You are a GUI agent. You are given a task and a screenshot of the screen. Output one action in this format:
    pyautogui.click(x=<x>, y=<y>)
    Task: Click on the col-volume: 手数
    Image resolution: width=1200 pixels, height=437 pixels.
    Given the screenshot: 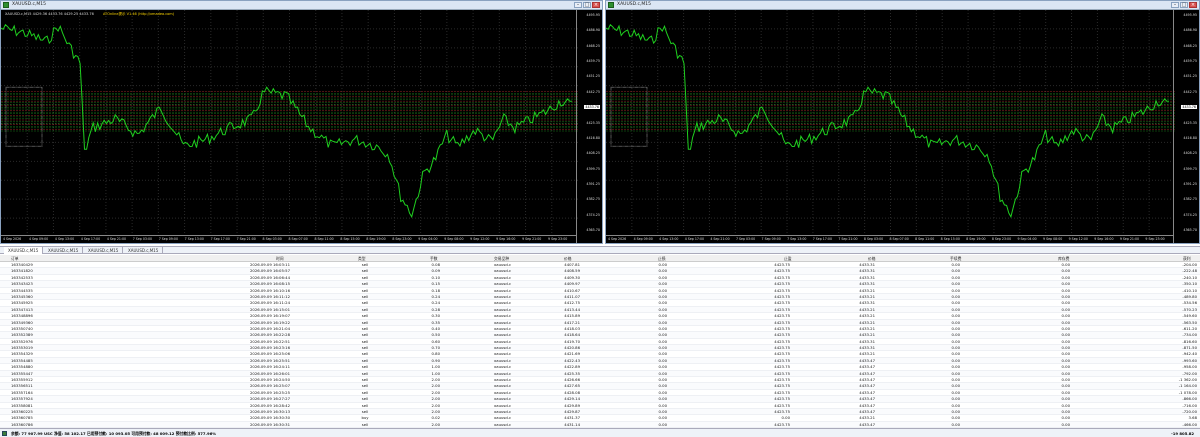 What is the action you would take?
    pyautogui.click(x=434, y=258)
    